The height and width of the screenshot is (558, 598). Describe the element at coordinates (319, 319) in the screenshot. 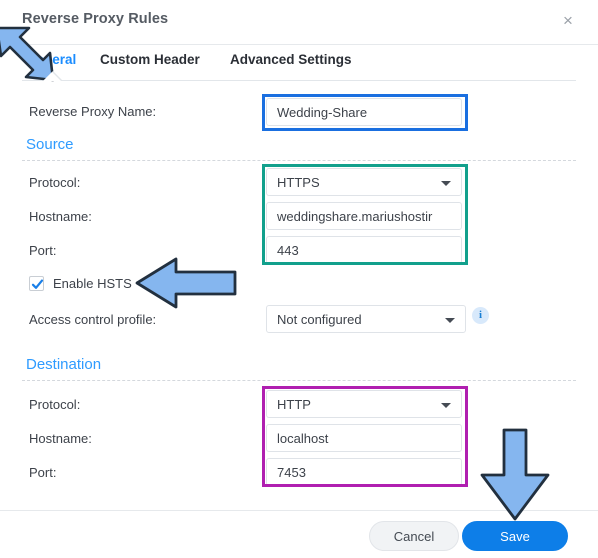

I see `access-control-profile-value: Not configured` at that location.